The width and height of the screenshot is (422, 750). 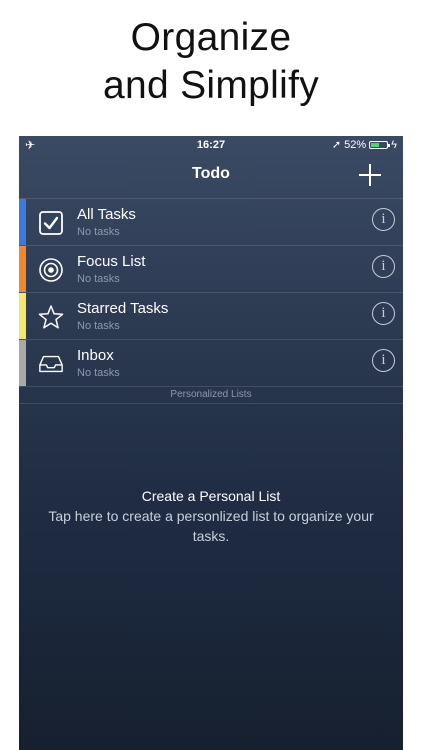 I want to click on section-header-personalized-lists: Personalized Lists, so click(x=211, y=395).